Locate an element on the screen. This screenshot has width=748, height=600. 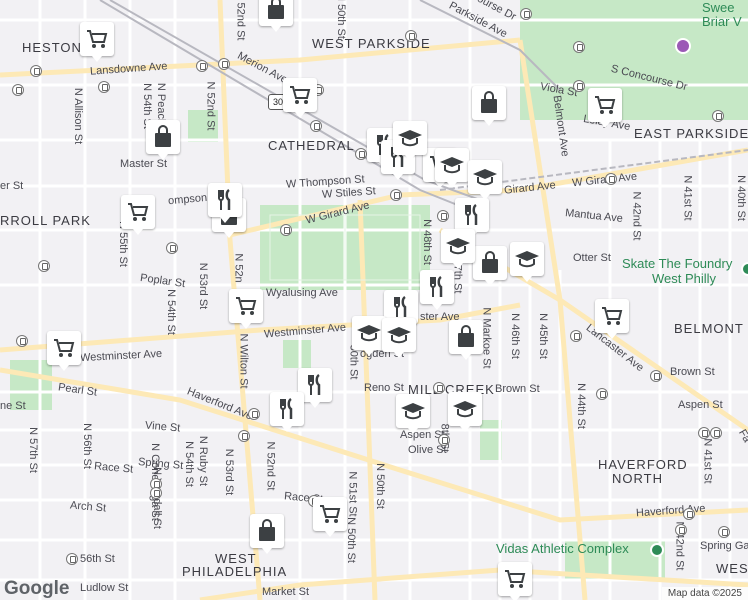
area-label-west-edge: WEST is located at coordinates (732, 568).